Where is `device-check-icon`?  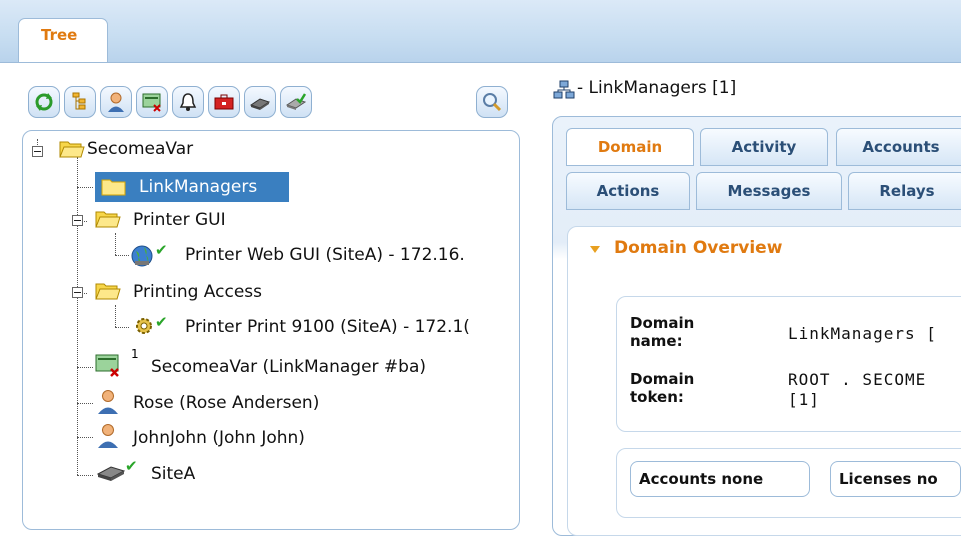
device-check-icon is located at coordinates (296, 101).